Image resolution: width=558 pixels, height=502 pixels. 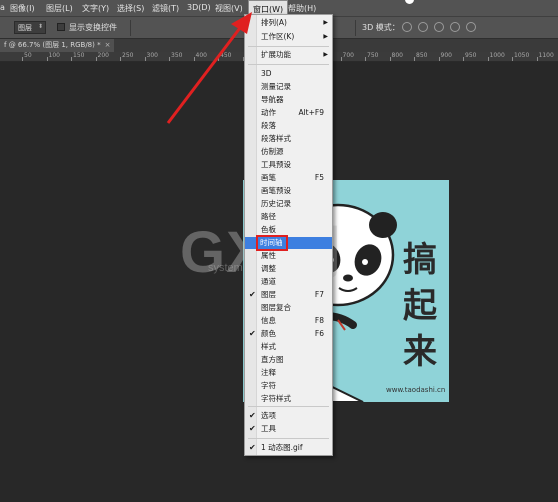 I want to click on menu-item-shortcut: F8, so click(x=319, y=320).